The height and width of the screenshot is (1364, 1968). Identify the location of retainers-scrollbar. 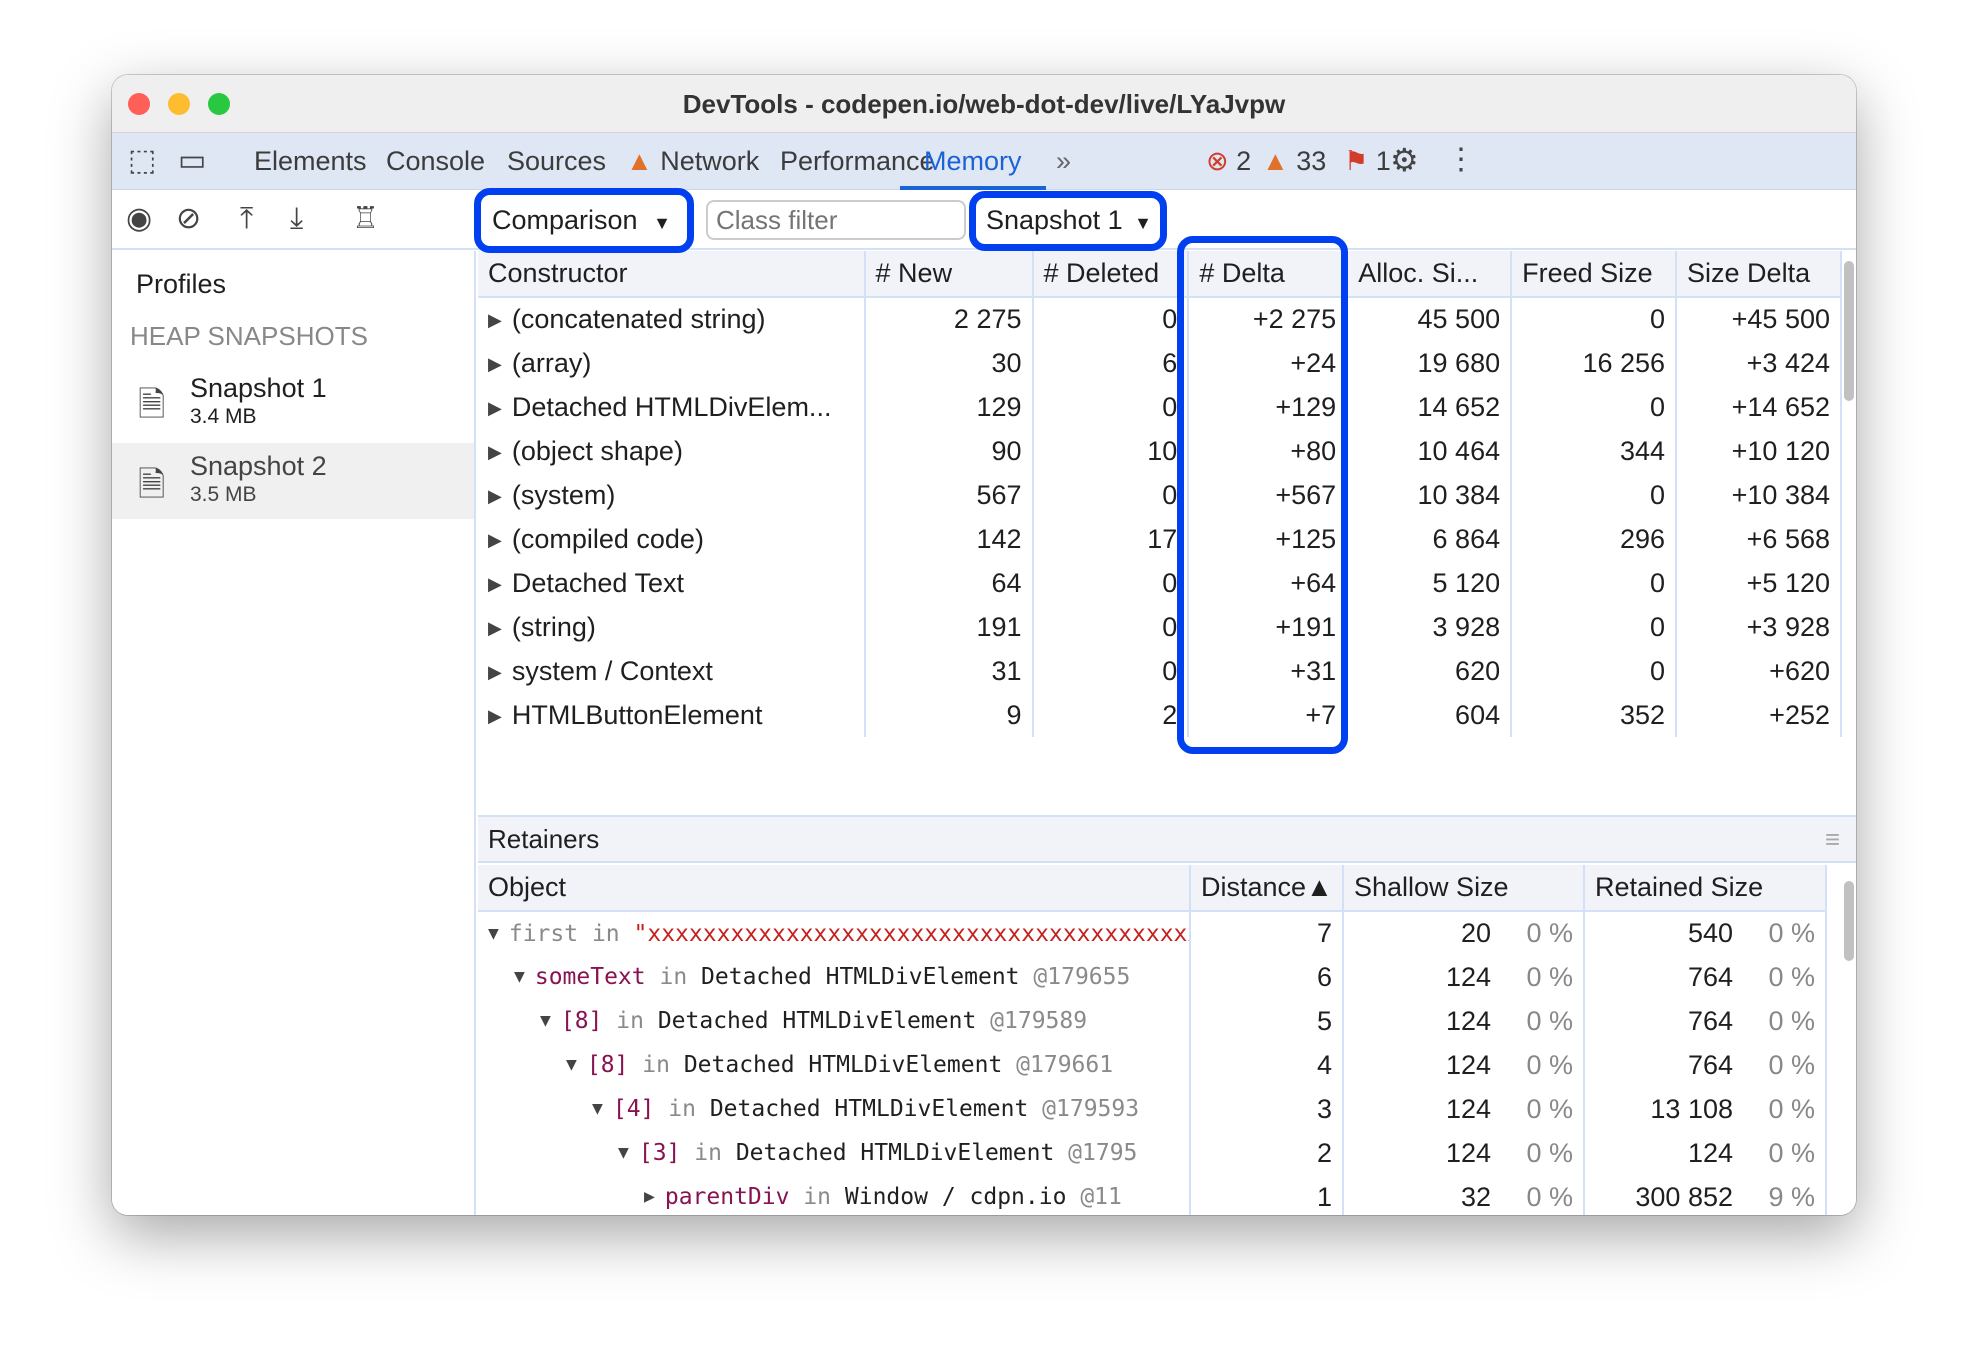
(1849, 921).